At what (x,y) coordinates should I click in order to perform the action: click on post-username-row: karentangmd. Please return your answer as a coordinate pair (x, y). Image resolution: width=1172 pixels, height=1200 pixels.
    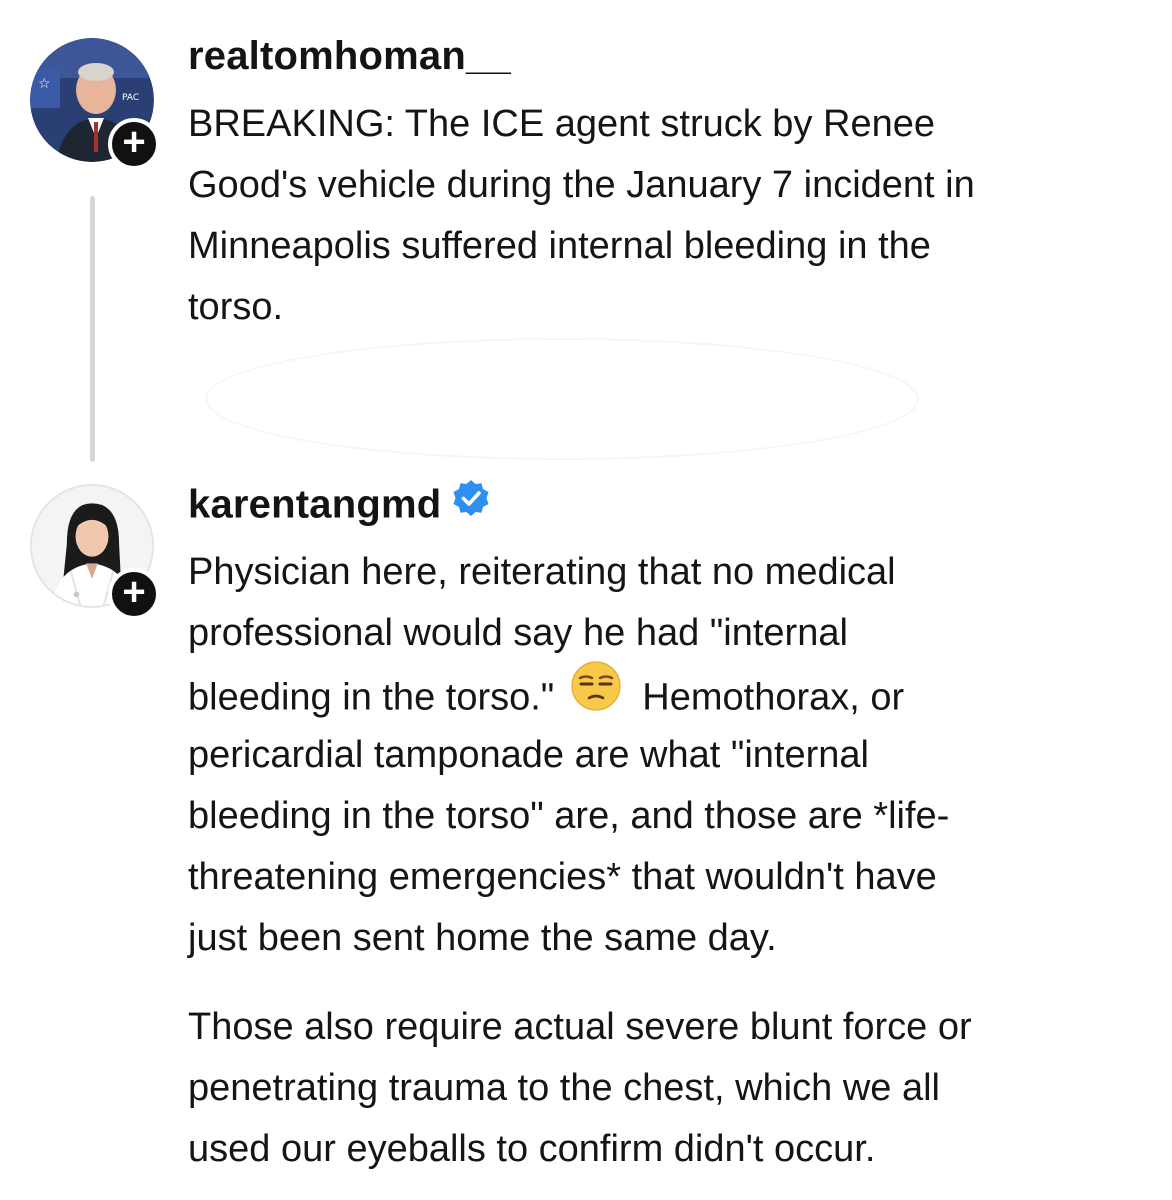
    Looking at the image, I should click on (339, 506).